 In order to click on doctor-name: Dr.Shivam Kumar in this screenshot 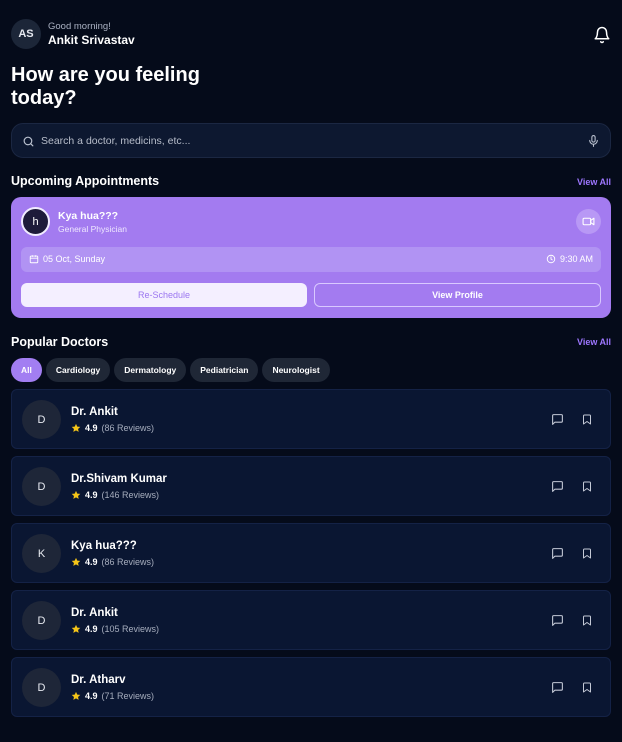, I will do `click(119, 479)`.